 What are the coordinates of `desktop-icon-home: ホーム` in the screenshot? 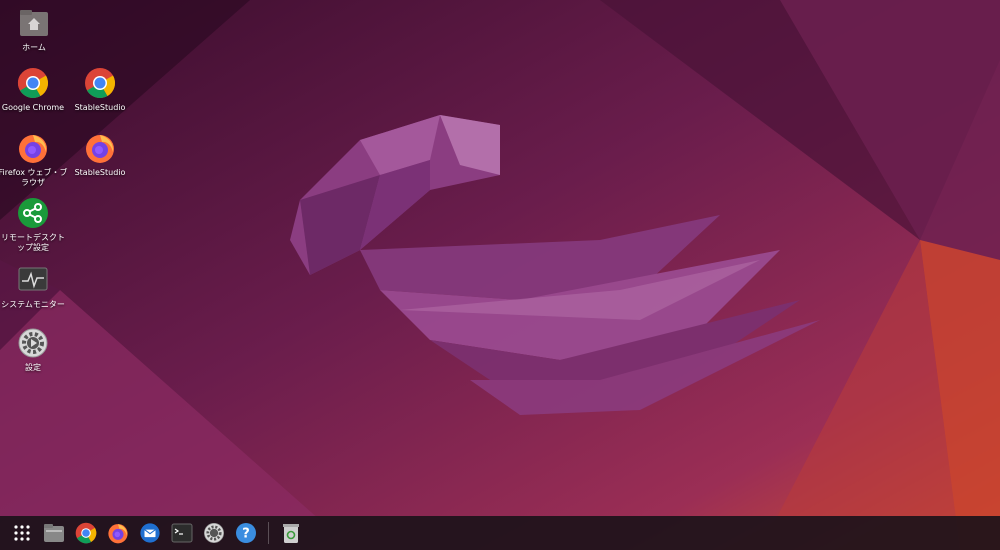 It's located at (34, 29).